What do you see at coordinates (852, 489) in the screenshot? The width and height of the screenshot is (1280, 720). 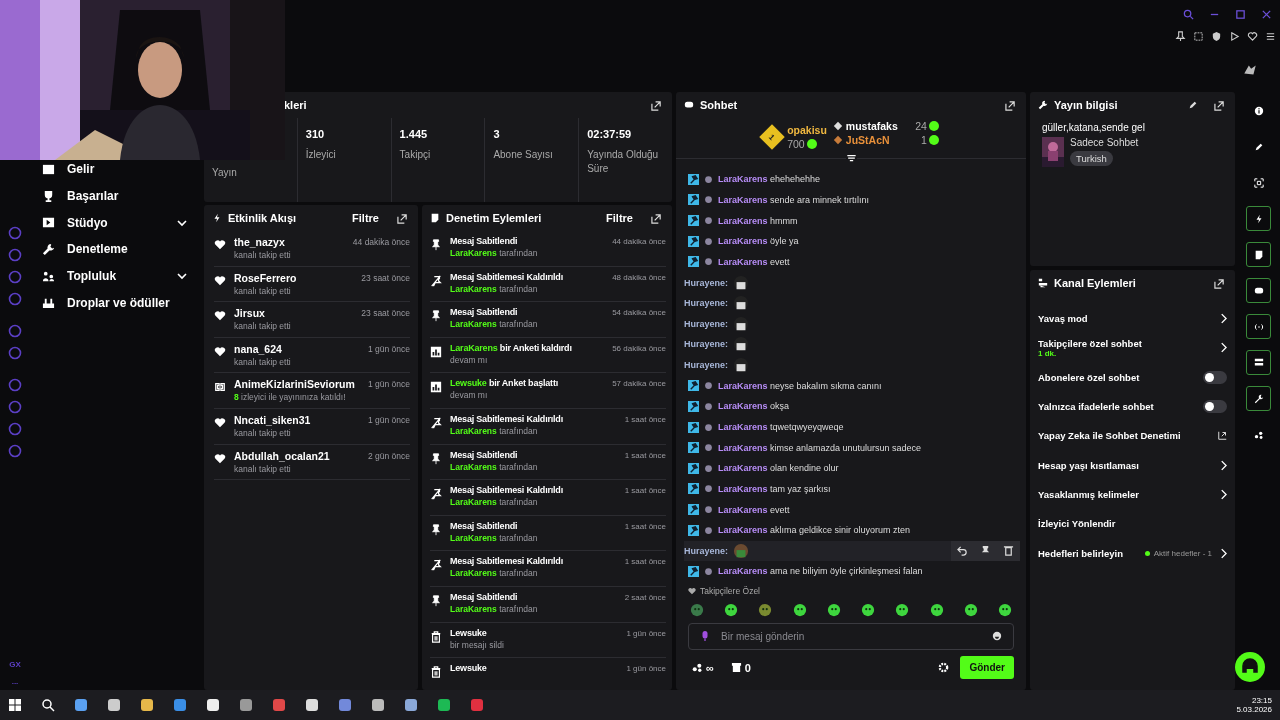 I see `chat-message: LaraKarens tam yaz şarkısı` at bounding box center [852, 489].